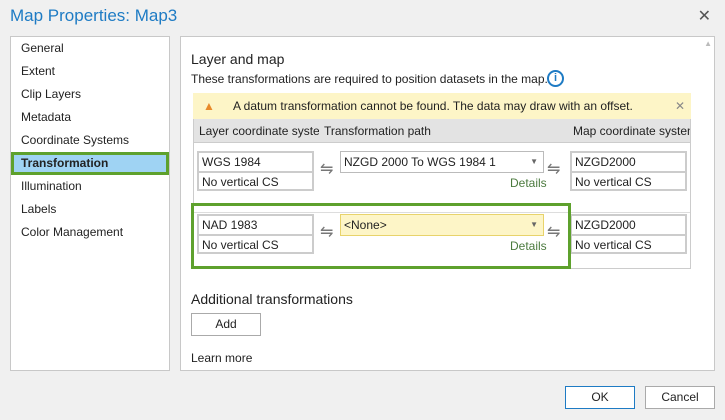 The height and width of the screenshot is (420, 725). What do you see at coordinates (708, 43) in the screenshot?
I see `scrollbar: ▲` at bounding box center [708, 43].